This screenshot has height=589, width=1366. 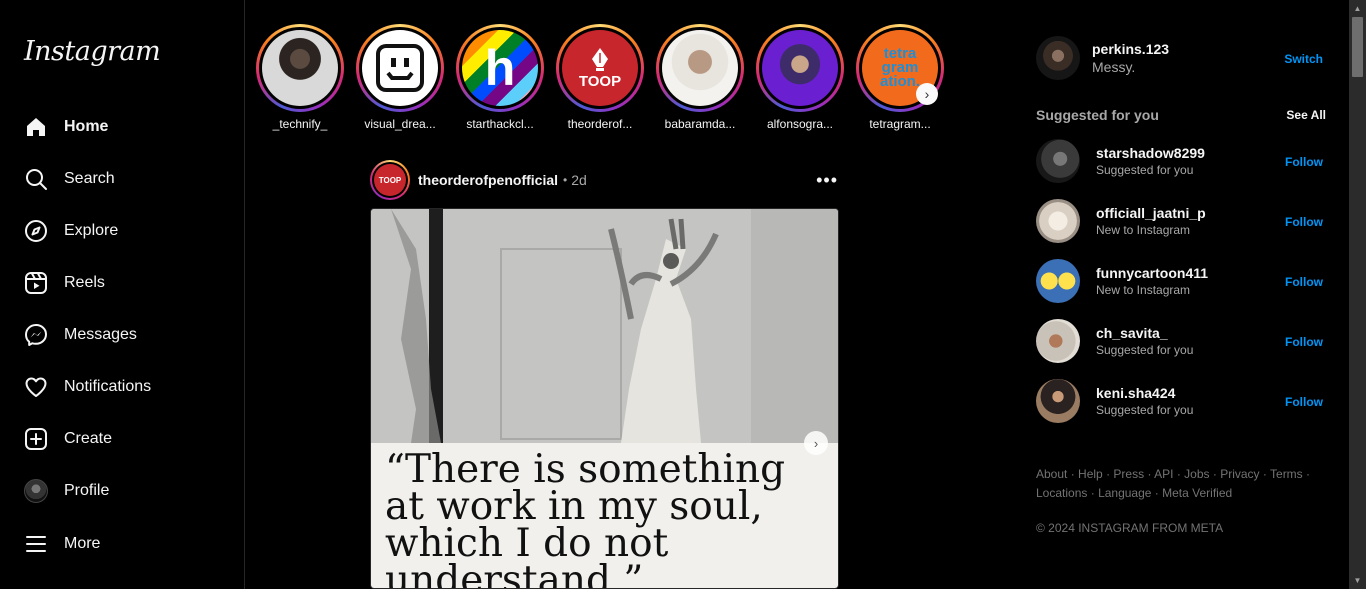 What do you see at coordinates (1197, 493) in the screenshot?
I see `footer-link-meta-verified: Meta Verified` at bounding box center [1197, 493].